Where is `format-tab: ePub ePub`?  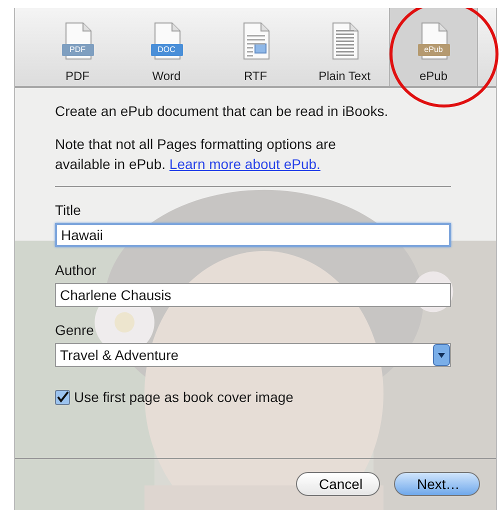 format-tab: ePub ePub is located at coordinates (433, 47).